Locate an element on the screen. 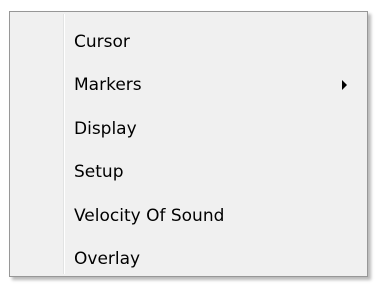 Image resolution: width=382 pixels, height=289 pixels. menu-item-velocity-of-sound: Velocity Of Sound is located at coordinates (188, 216).